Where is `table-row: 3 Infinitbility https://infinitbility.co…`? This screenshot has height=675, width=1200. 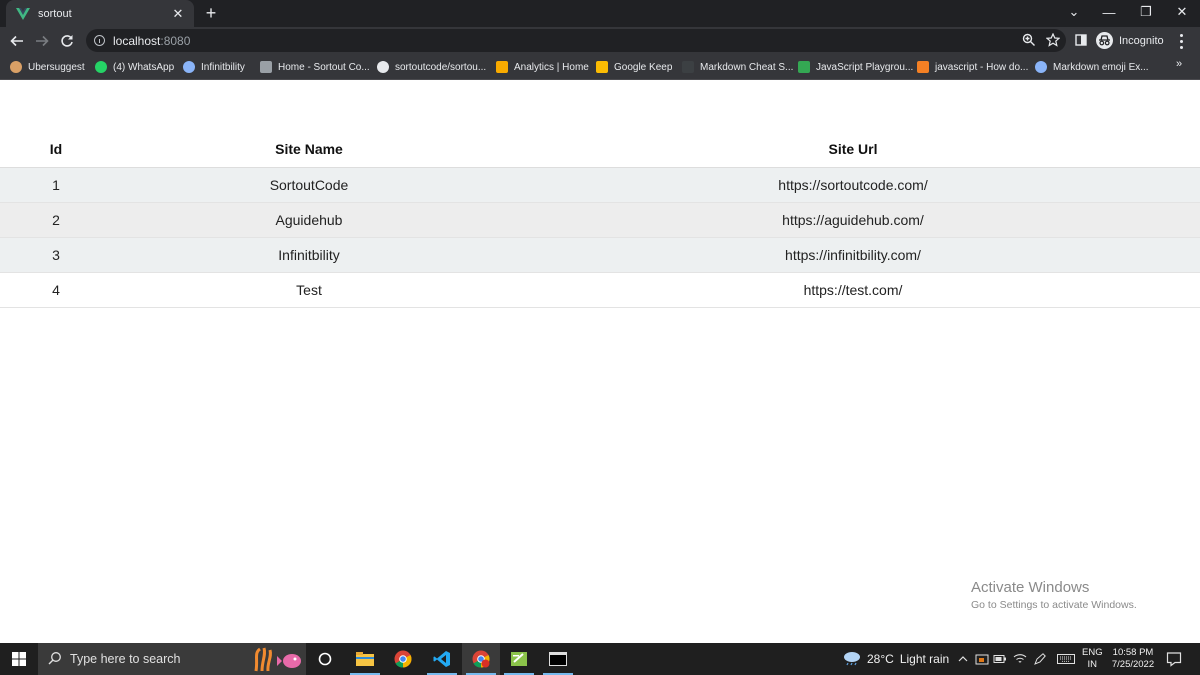
table-row: 3 Infinitbility https://infinitbility.co… is located at coordinates (600, 255).